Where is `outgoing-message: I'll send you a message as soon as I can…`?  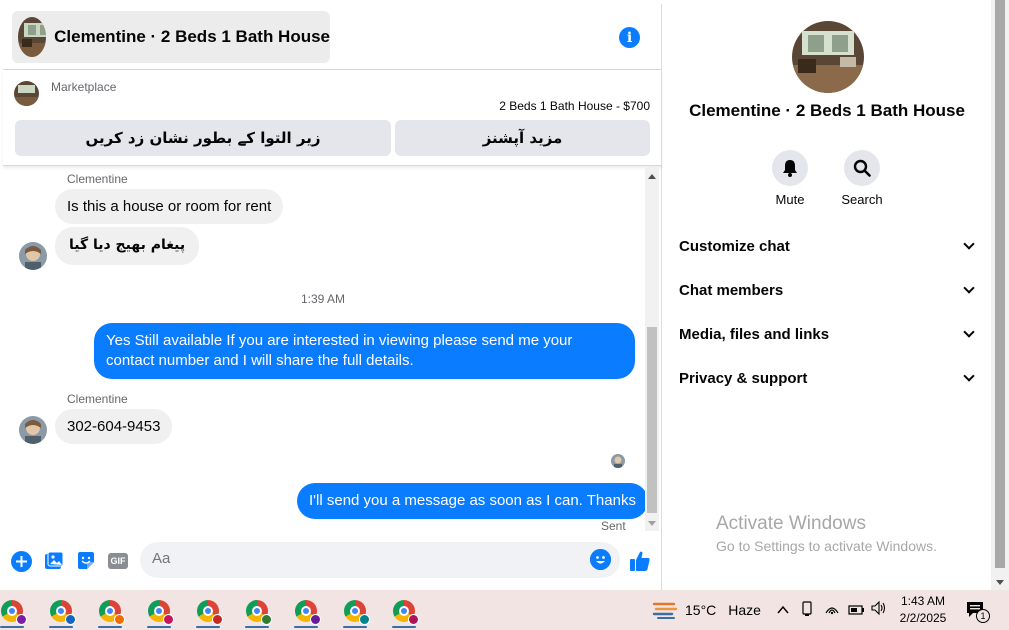
outgoing-message: I'll send you a message as soon as I can… is located at coordinates (472, 501).